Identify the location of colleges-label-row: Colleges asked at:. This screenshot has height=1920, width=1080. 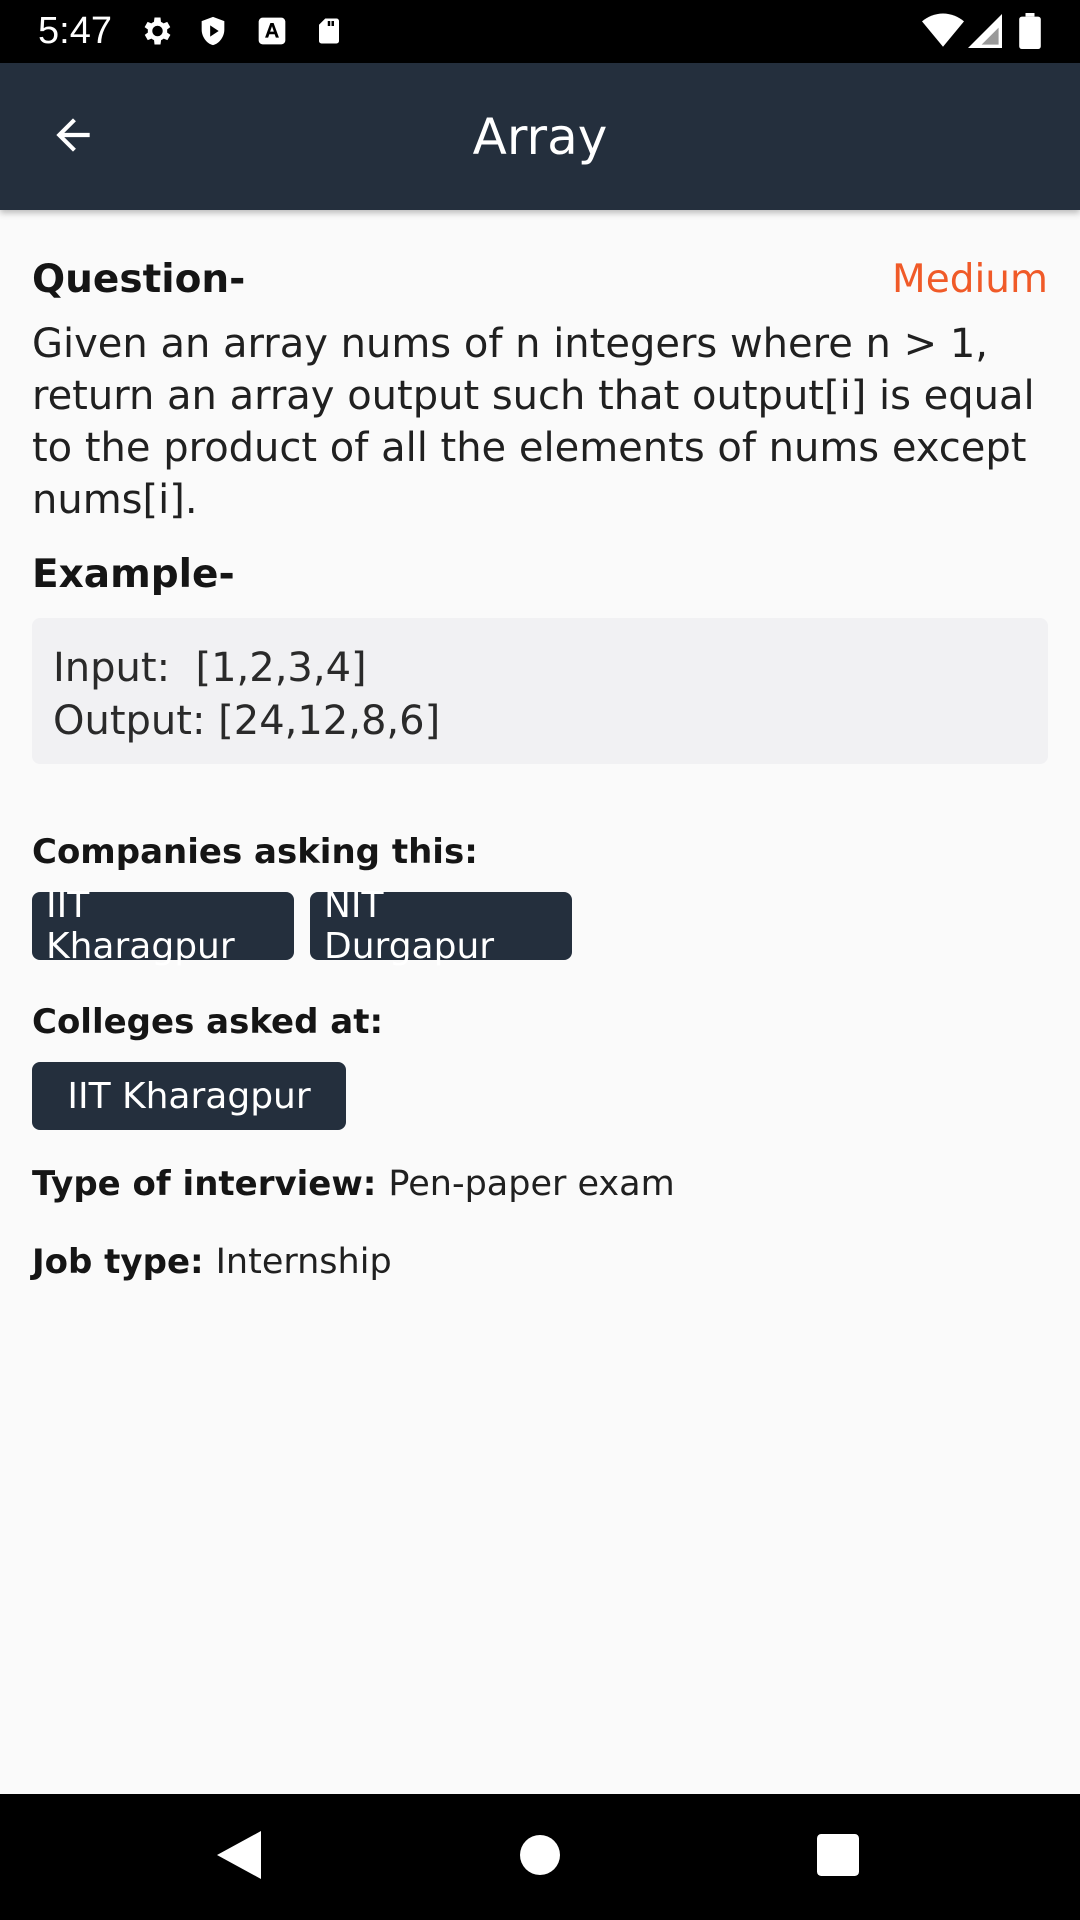
(540, 1022).